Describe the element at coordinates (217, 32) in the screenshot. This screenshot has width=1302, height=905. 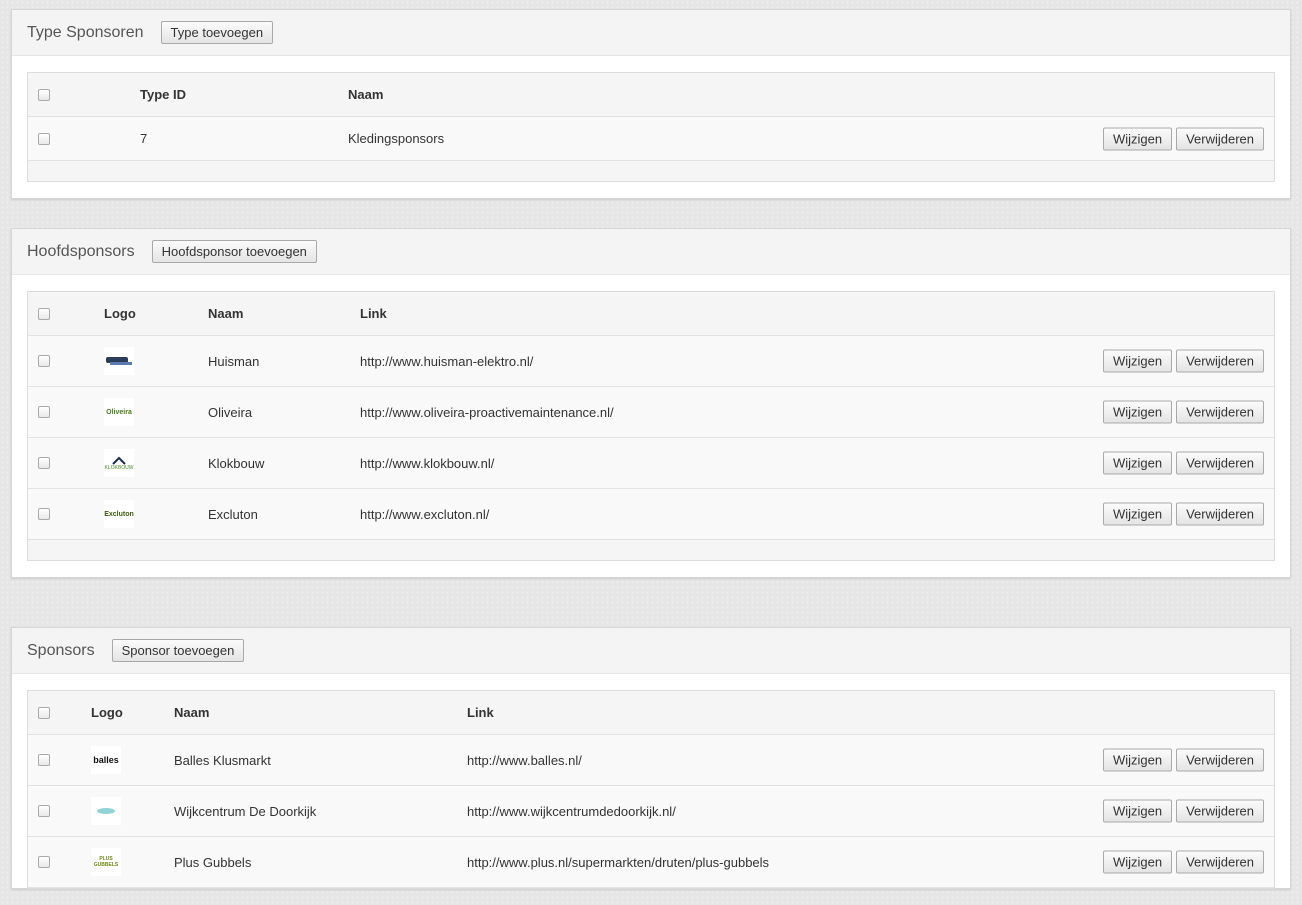
I see `add-type-button: Type toevoegen` at that location.